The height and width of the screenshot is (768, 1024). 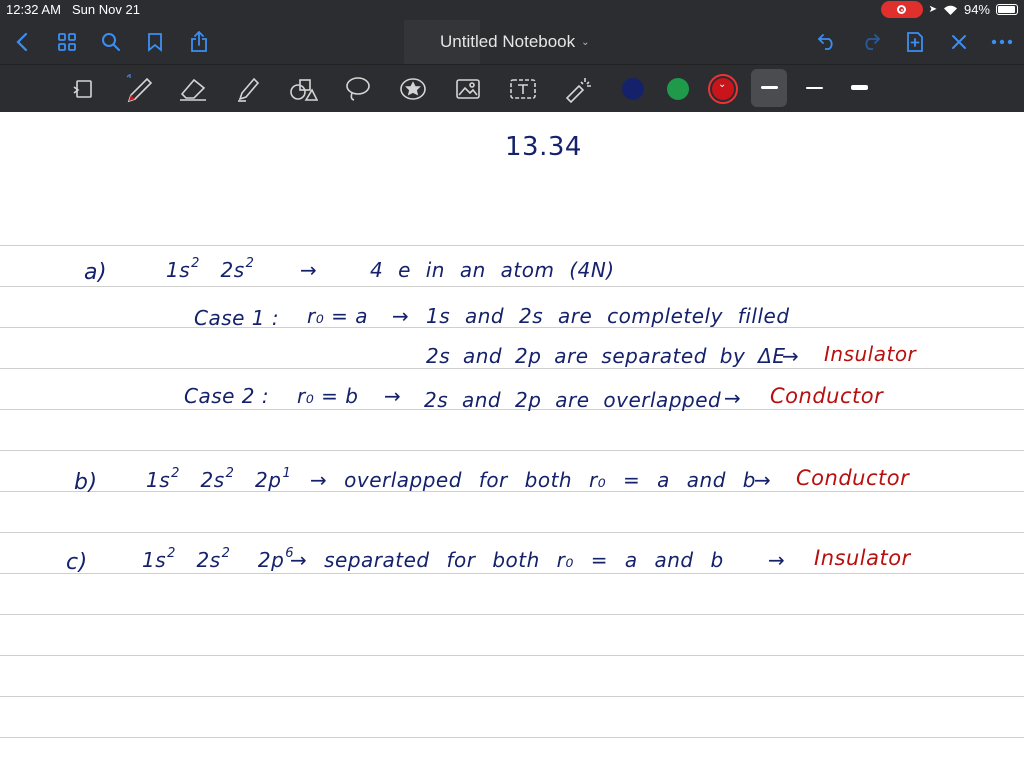 I want to click on part-c-desc: → separated for both r₀ = a and b, so click(x=507, y=560).